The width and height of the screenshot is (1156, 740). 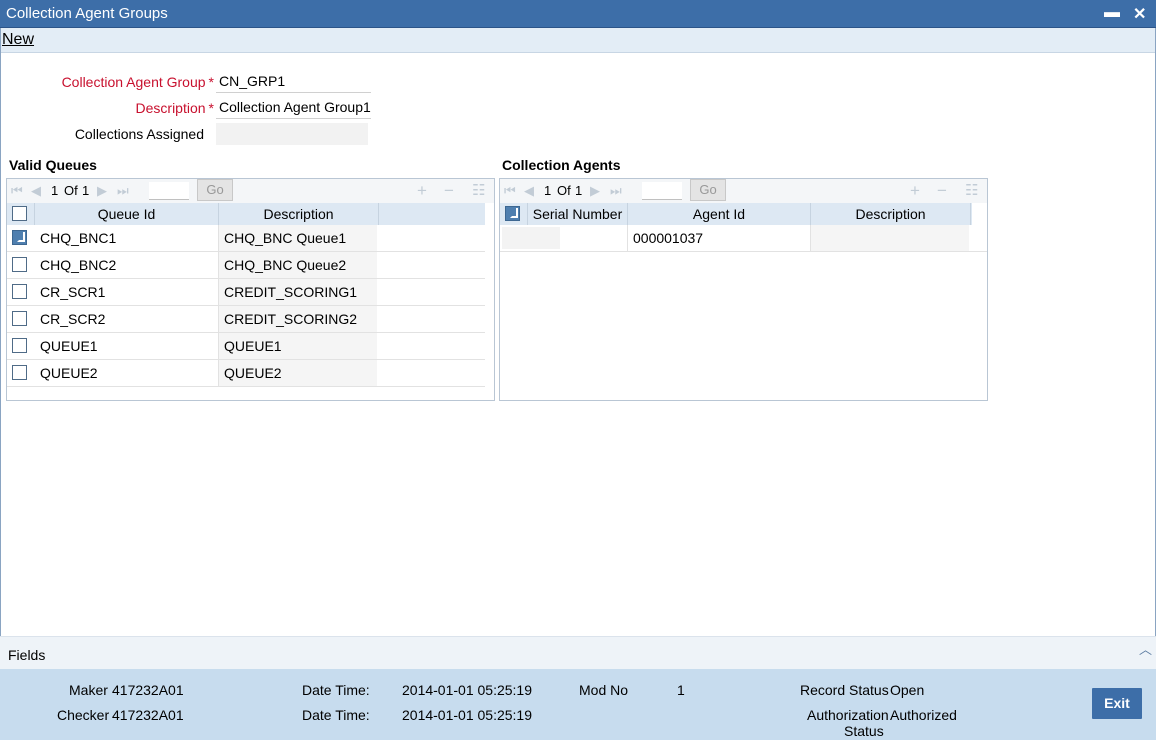 What do you see at coordinates (83, 715) in the screenshot?
I see `checker-label: Checker` at bounding box center [83, 715].